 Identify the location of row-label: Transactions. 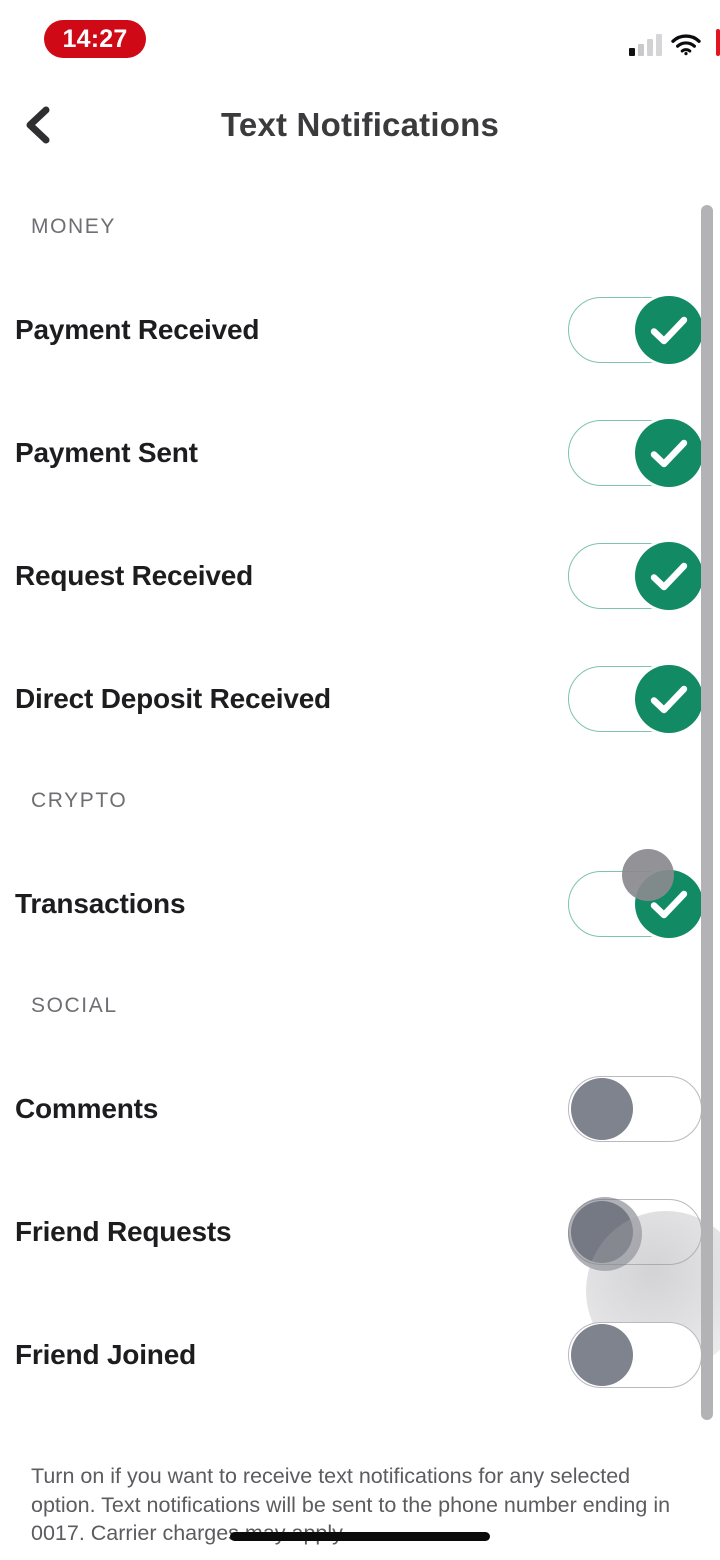
(100, 903).